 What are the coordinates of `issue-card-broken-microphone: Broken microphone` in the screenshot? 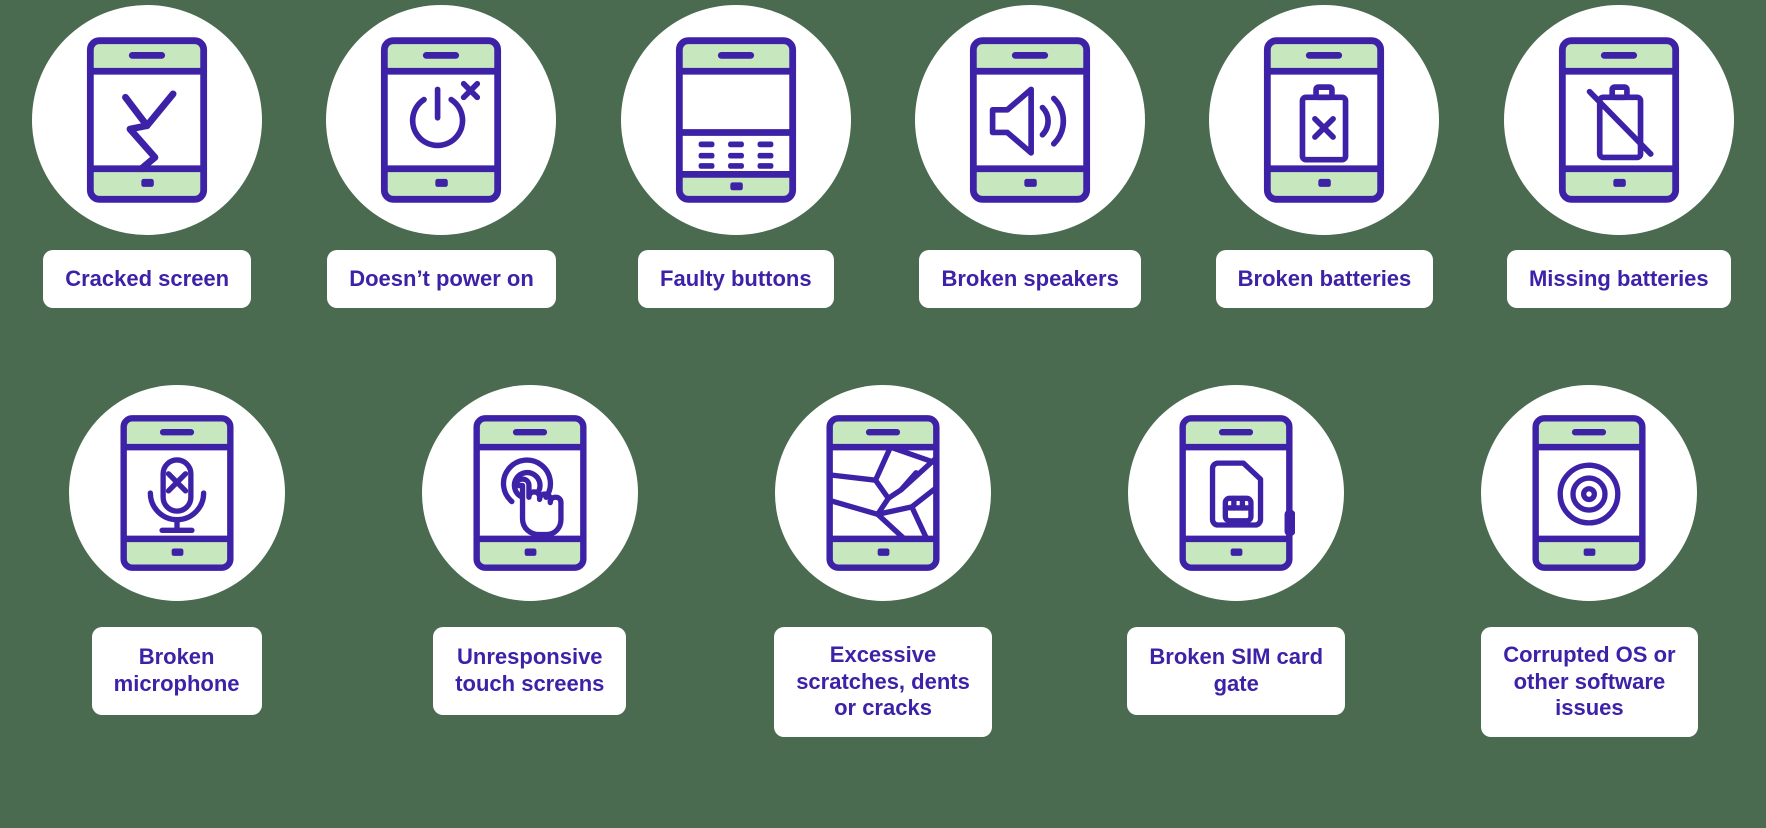 It's located at (176, 594).